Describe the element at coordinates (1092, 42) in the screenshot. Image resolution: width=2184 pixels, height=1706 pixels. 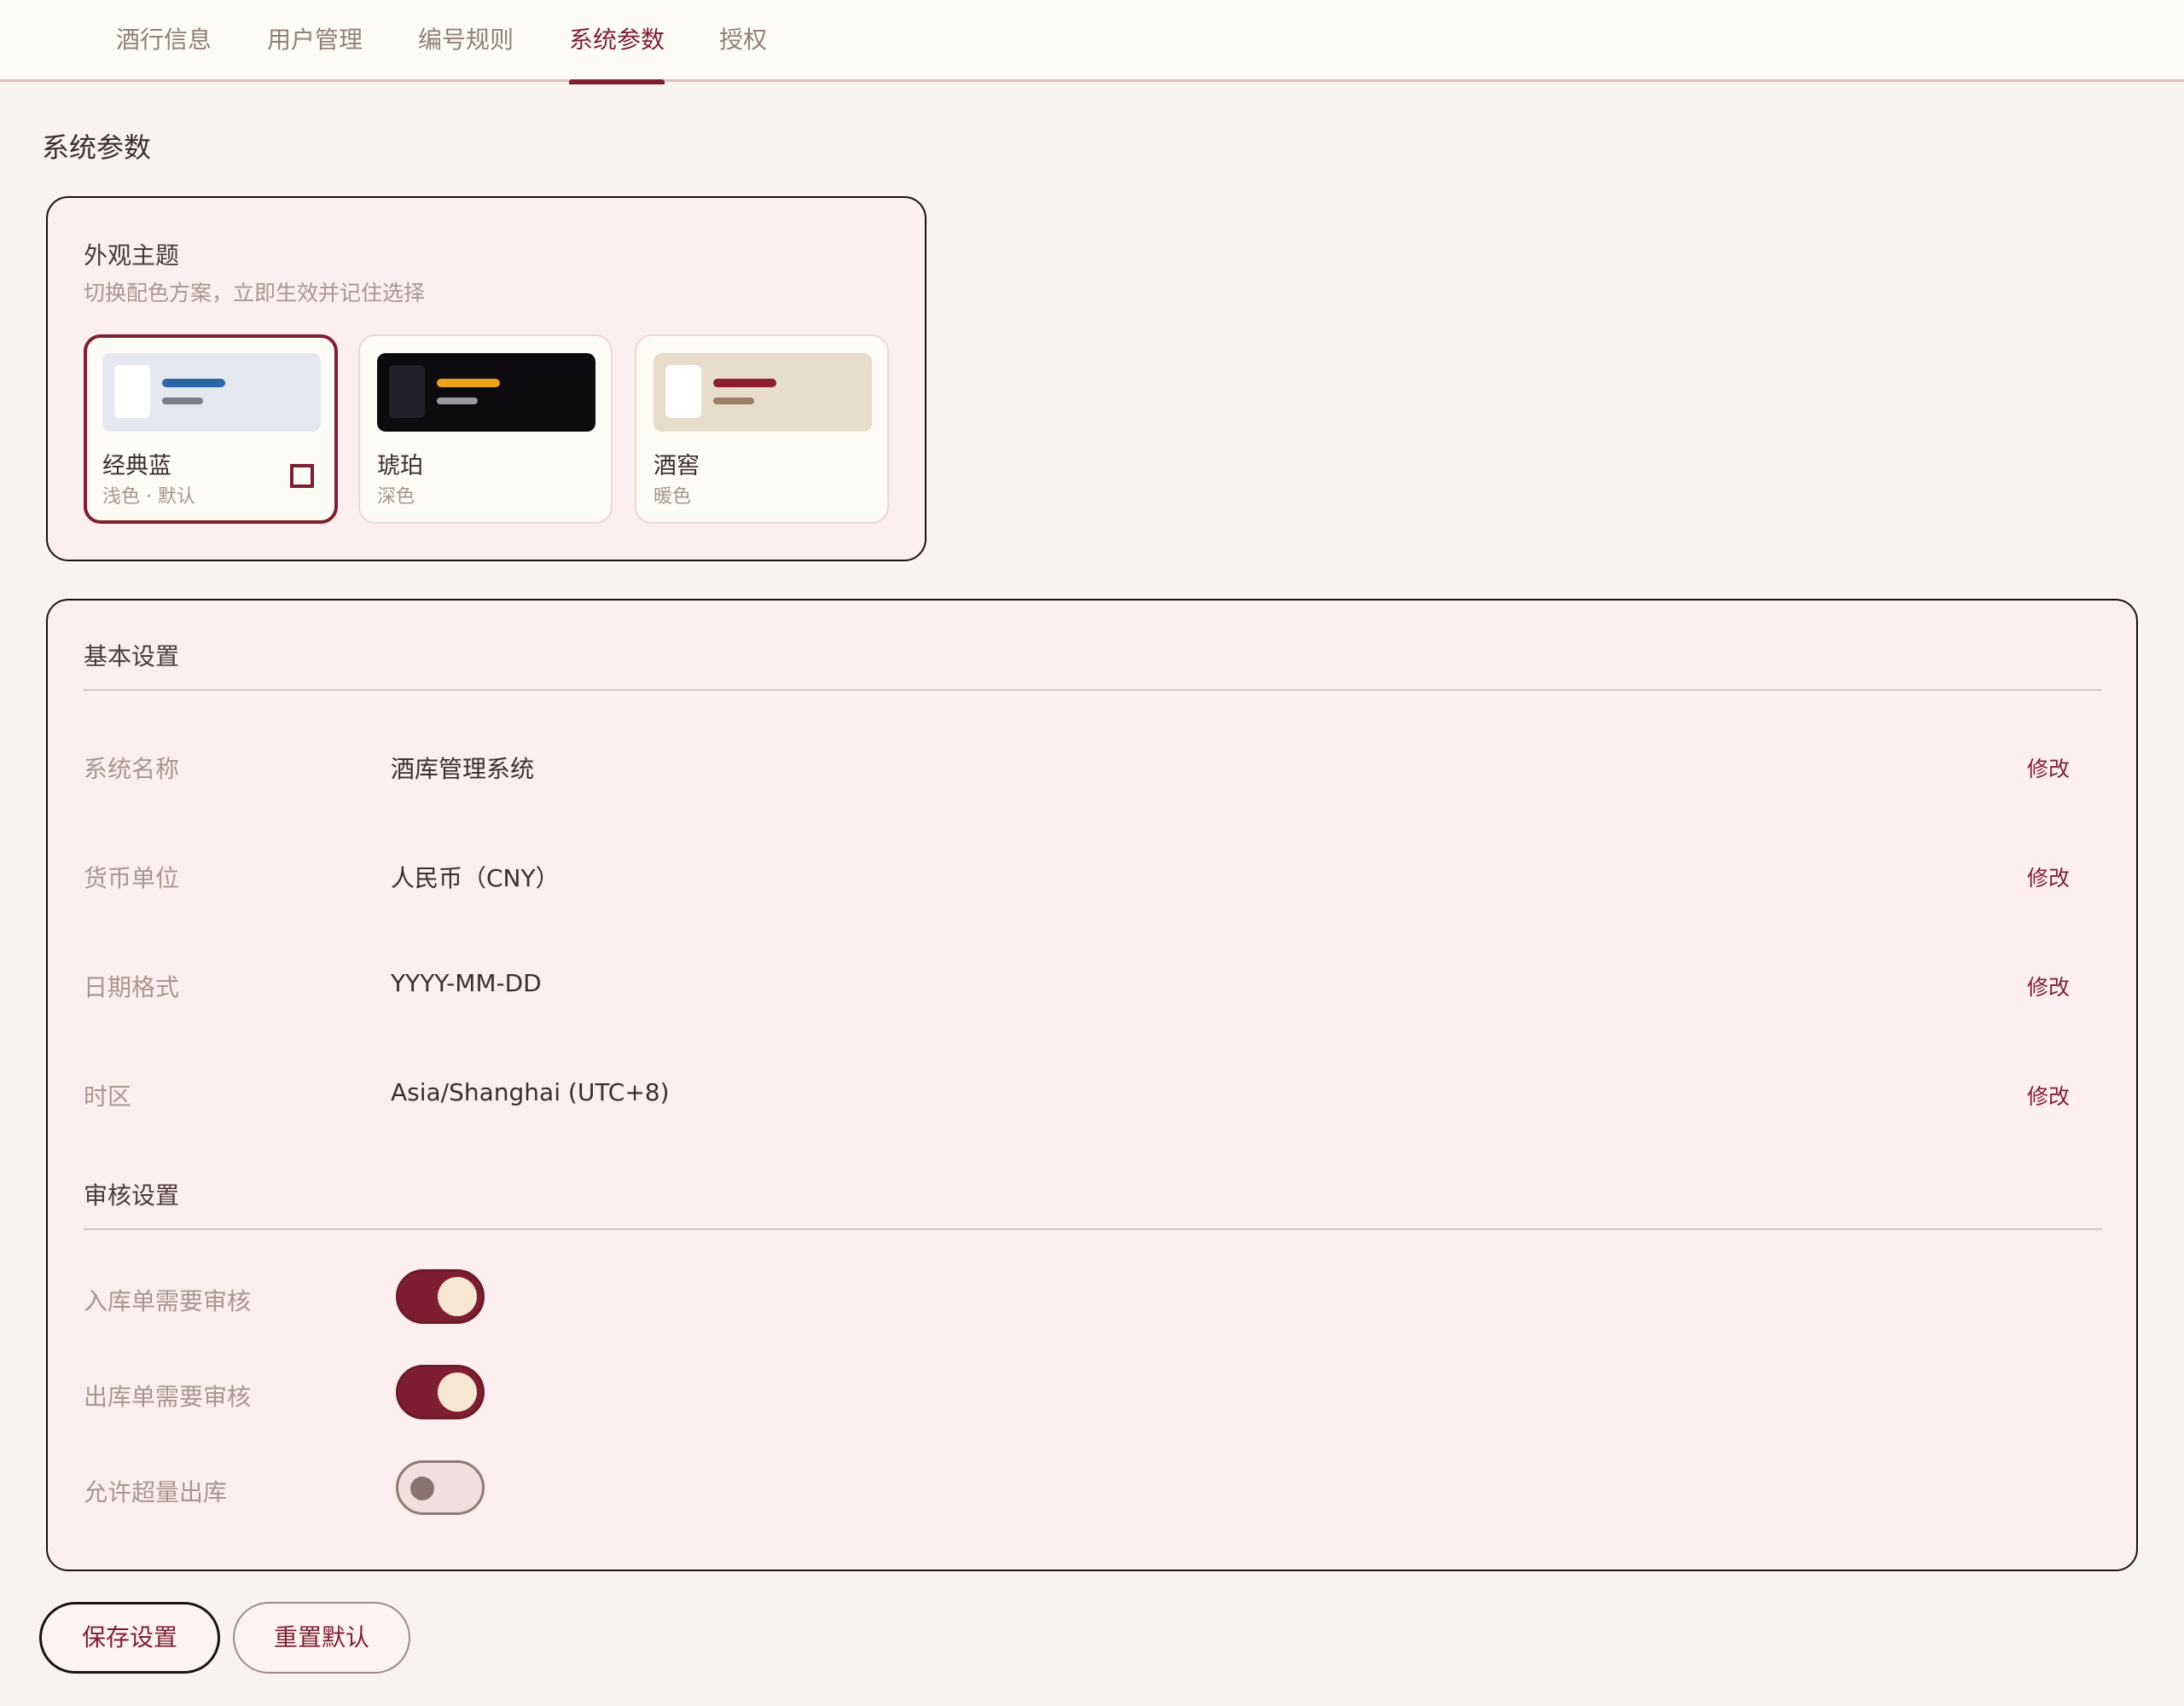
I see `top-tab-bar: 酒行信息 用户管理 编号规则 系统参数 授权` at that location.